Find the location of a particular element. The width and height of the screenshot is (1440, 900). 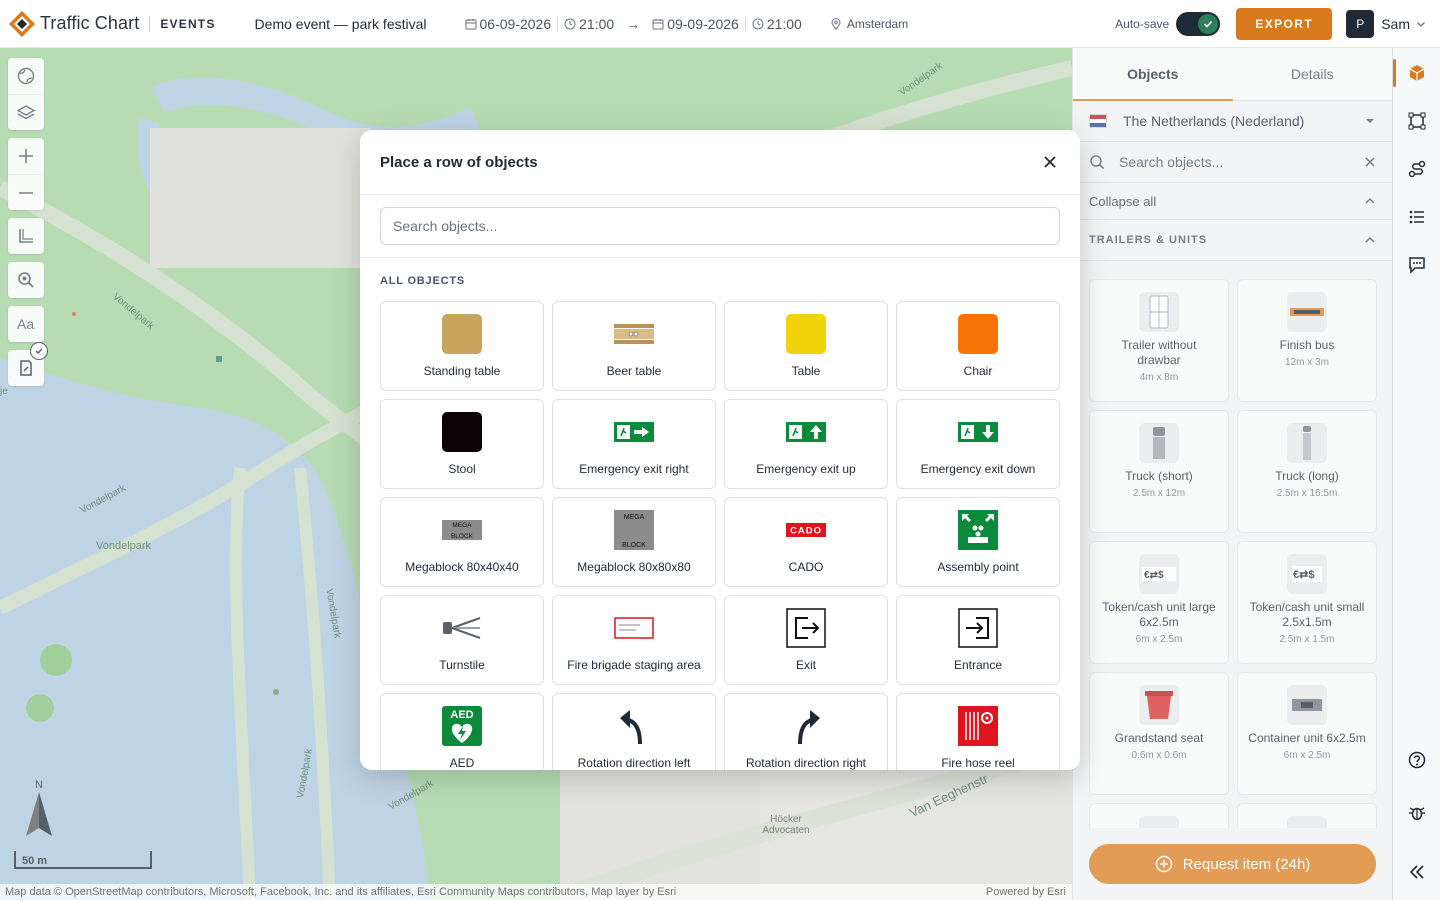

app-subtitle: EVENTS is located at coordinates (188, 23).